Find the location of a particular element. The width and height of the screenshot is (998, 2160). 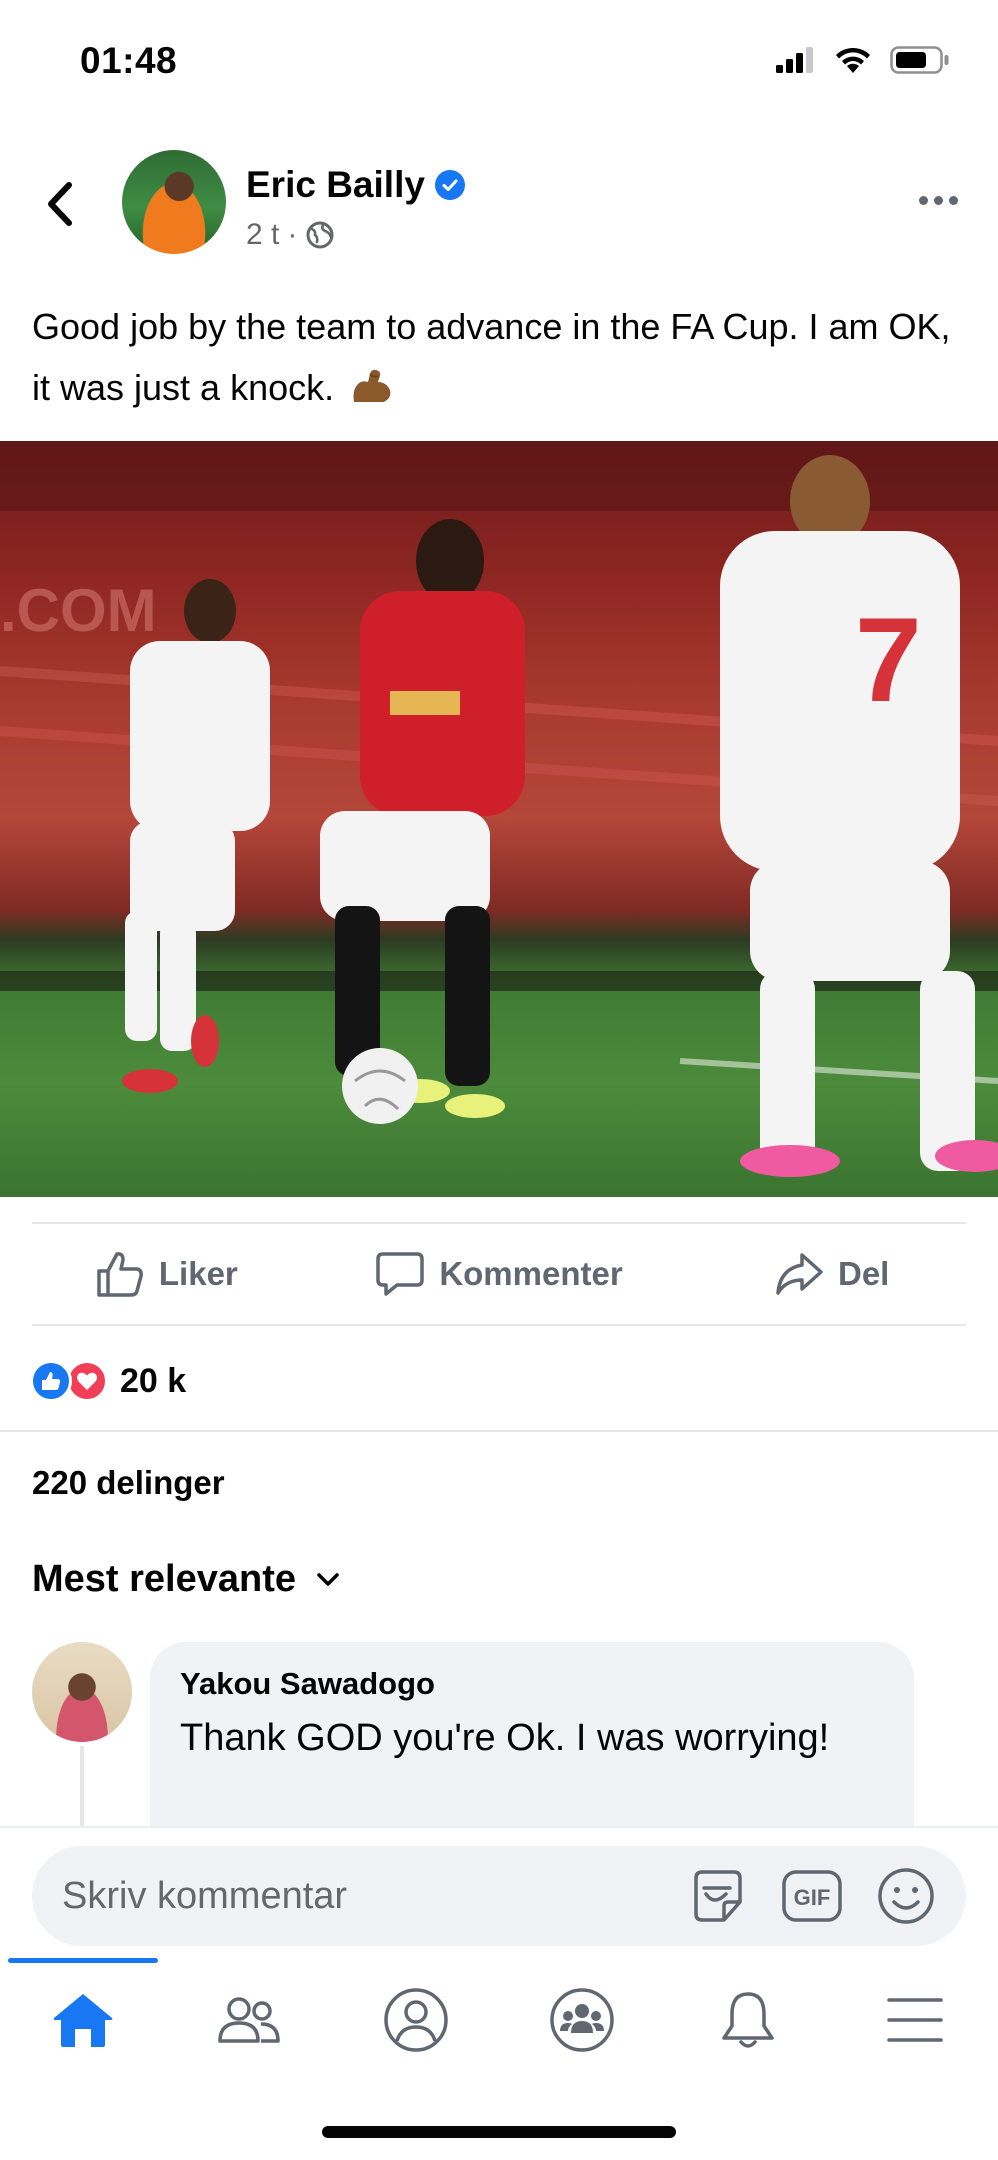

comment-icon is located at coordinates (400, 1274).